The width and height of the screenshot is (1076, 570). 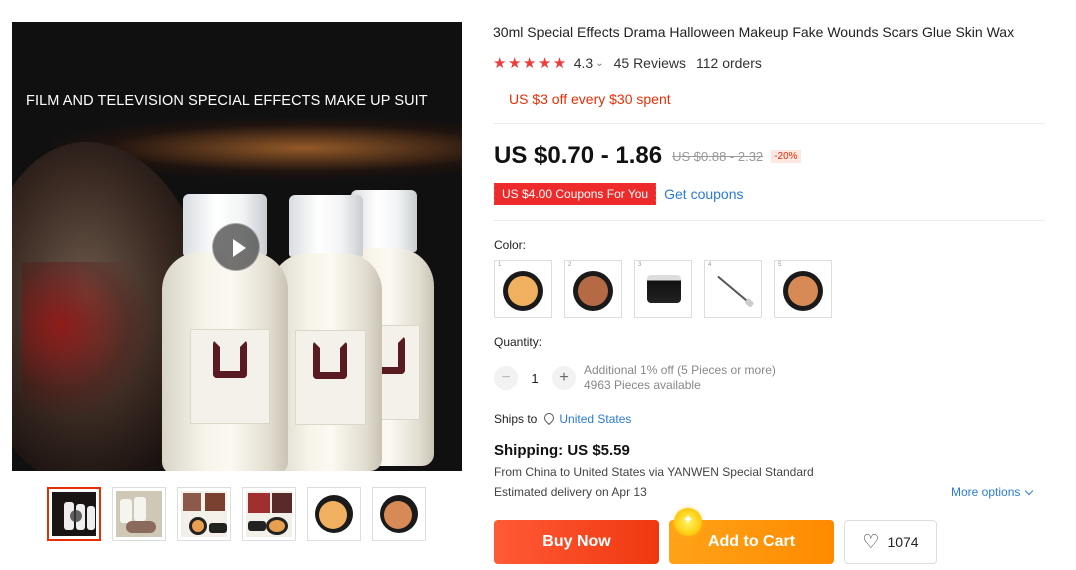 I want to click on ships-to-row: Ships to United States, so click(x=562, y=419).